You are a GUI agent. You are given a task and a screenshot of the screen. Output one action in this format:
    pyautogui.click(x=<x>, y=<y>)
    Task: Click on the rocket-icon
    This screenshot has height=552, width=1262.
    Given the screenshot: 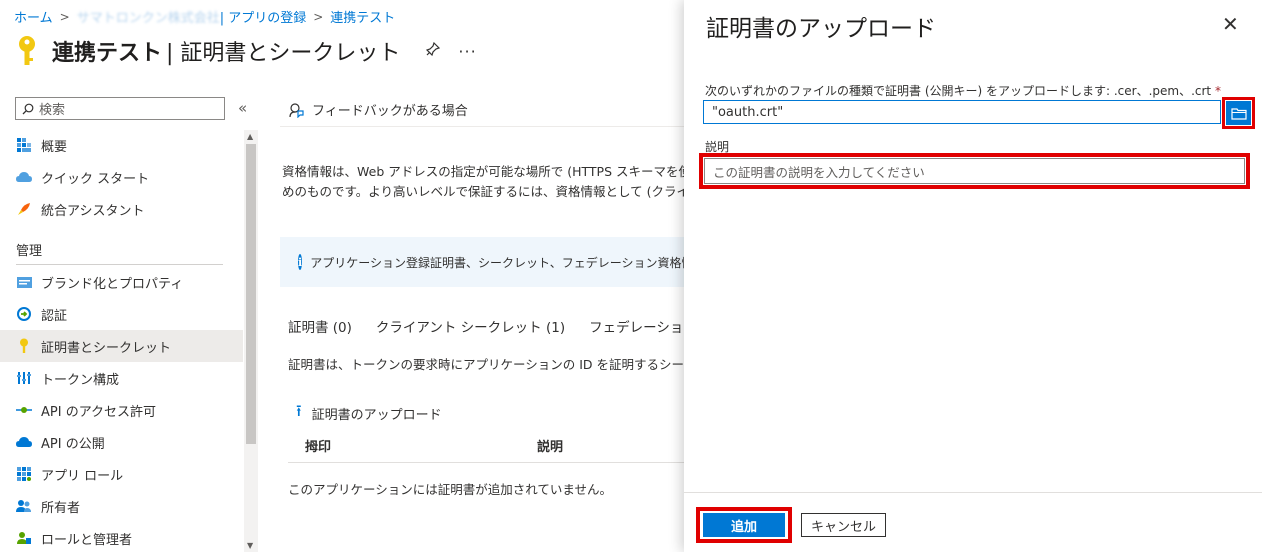 What is the action you would take?
    pyautogui.click(x=24, y=209)
    